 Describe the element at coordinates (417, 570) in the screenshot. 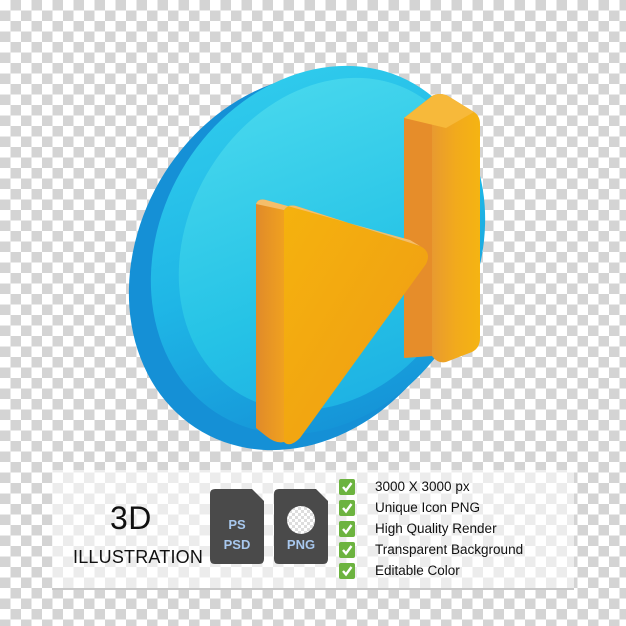

I see `feature-label: Editable Color` at that location.